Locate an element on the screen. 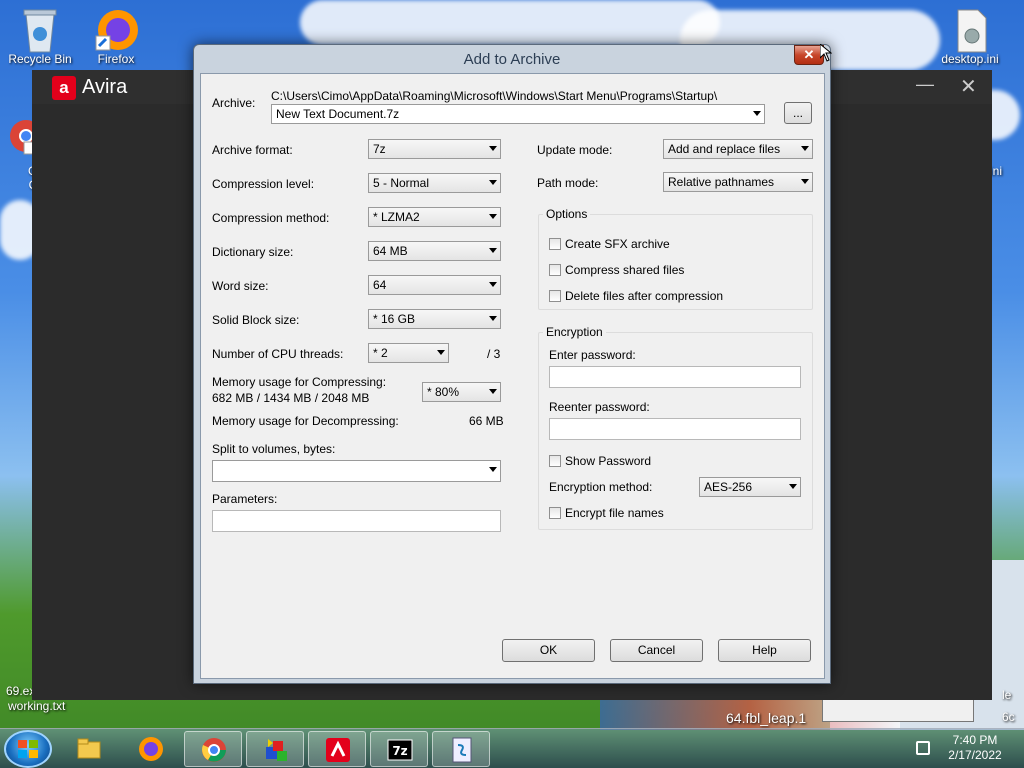  avira-icon is located at coordinates (338, 750).